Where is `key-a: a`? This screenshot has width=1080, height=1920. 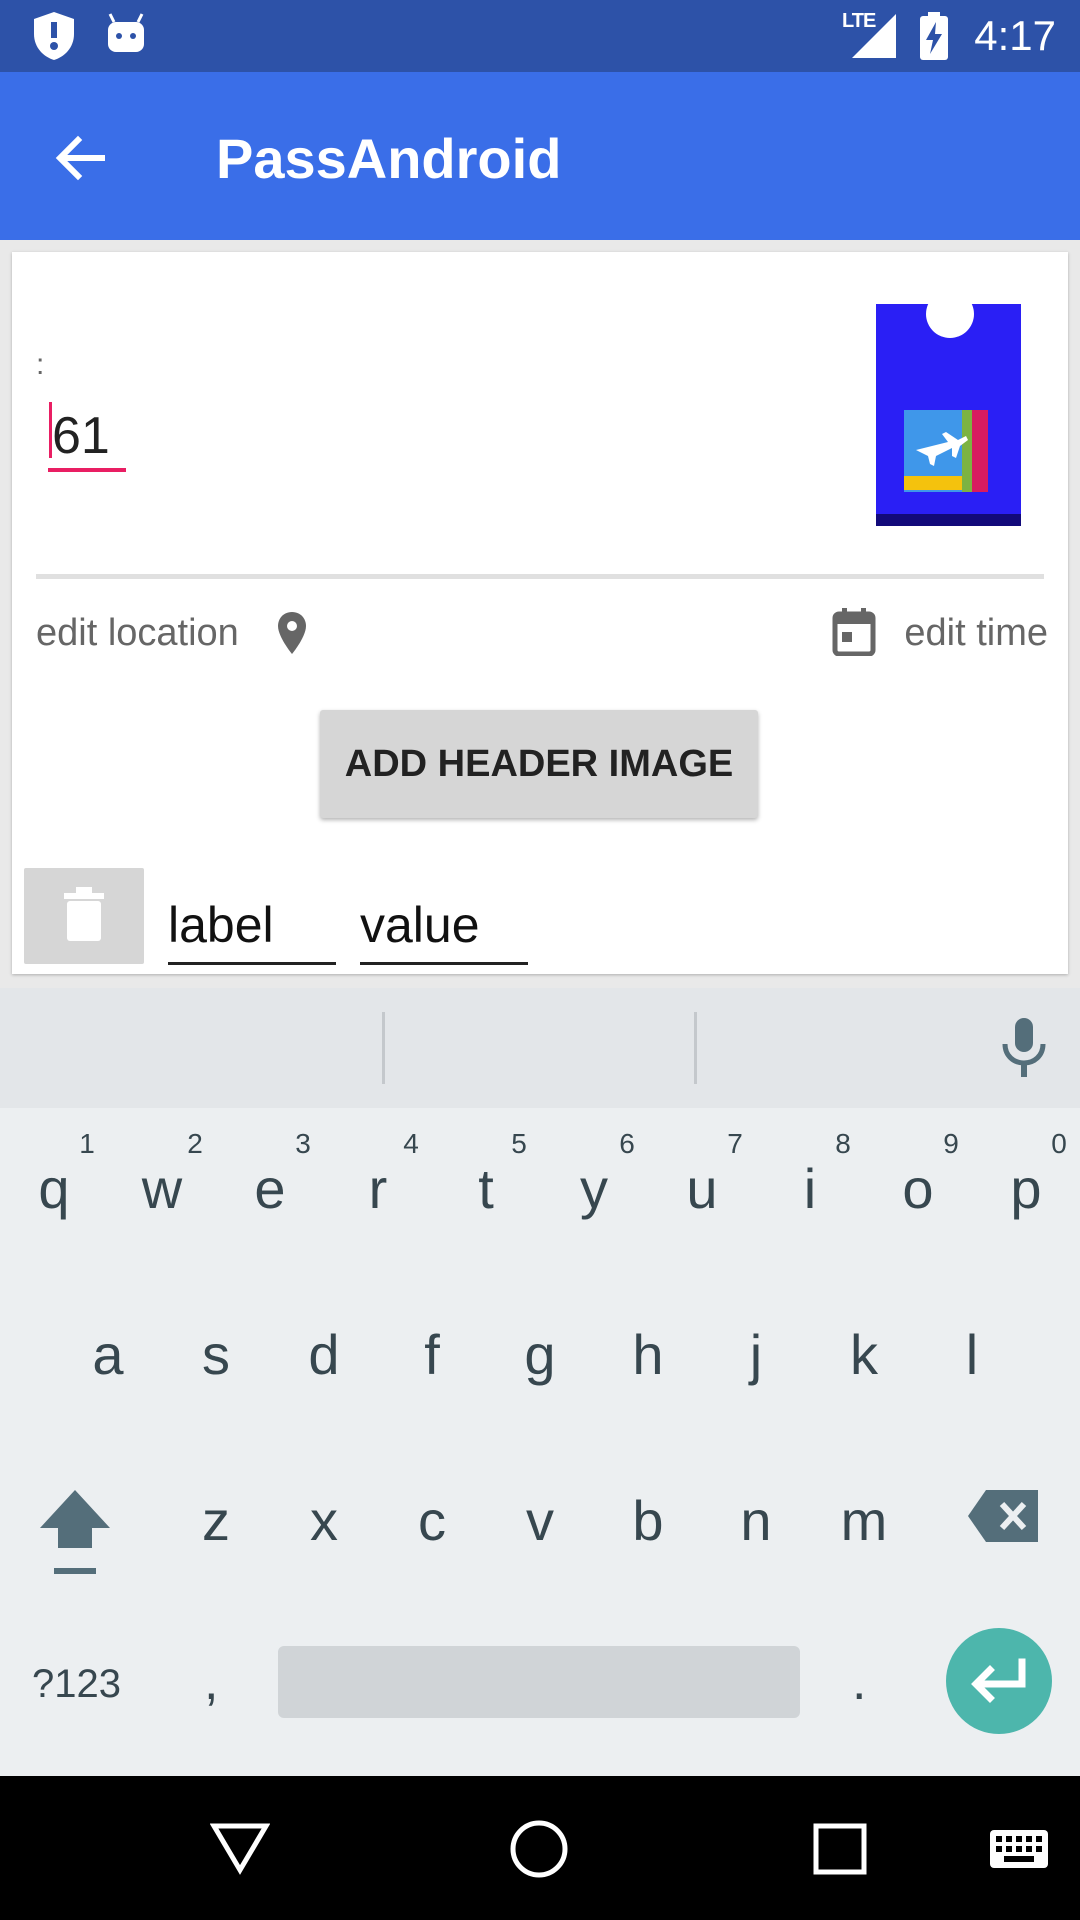 key-a: a is located at coordinates (108, 1354).